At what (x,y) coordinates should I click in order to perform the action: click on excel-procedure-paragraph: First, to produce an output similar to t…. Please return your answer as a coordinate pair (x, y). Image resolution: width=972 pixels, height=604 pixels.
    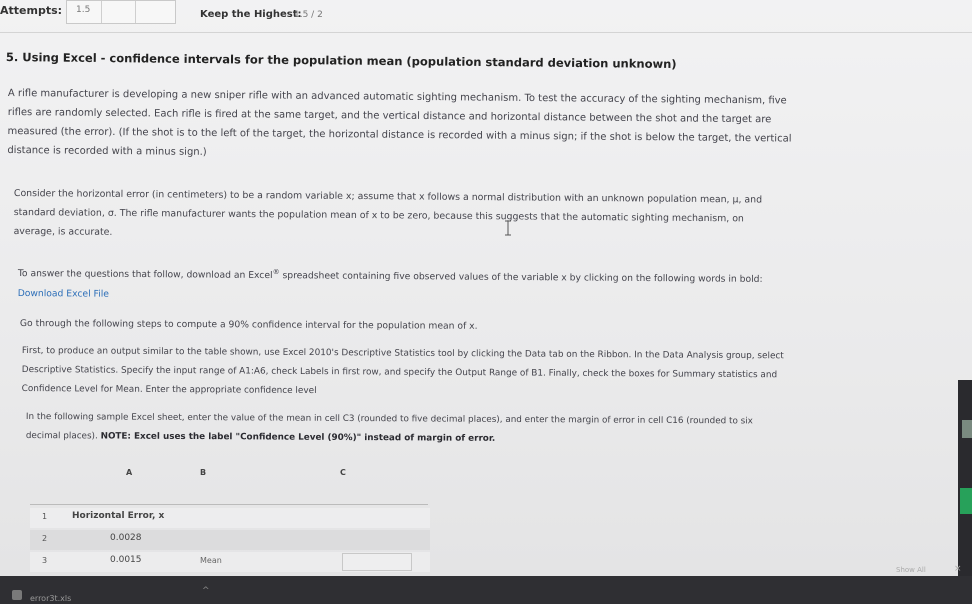
    Looking at the image, I should click on (402, 371).